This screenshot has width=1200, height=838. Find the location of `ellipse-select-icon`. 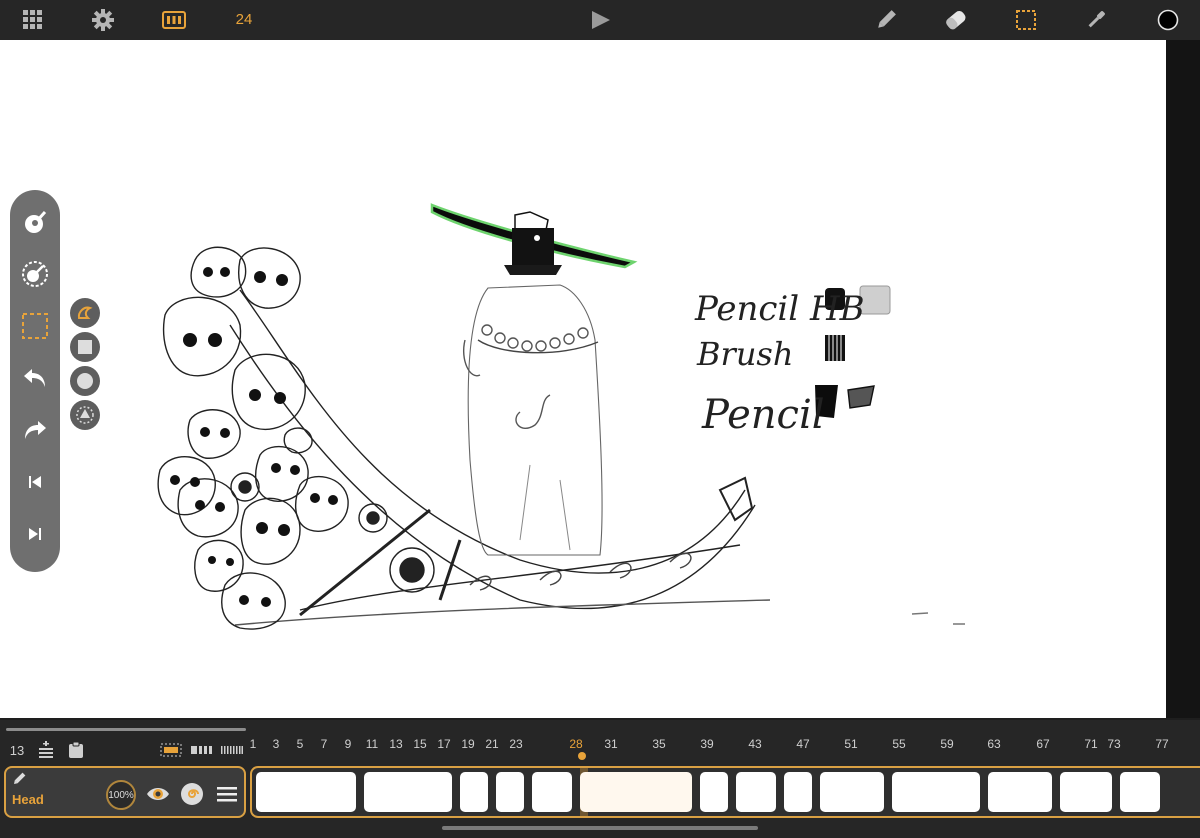

ellipse-select-icon is located at coordinates (85, 381).